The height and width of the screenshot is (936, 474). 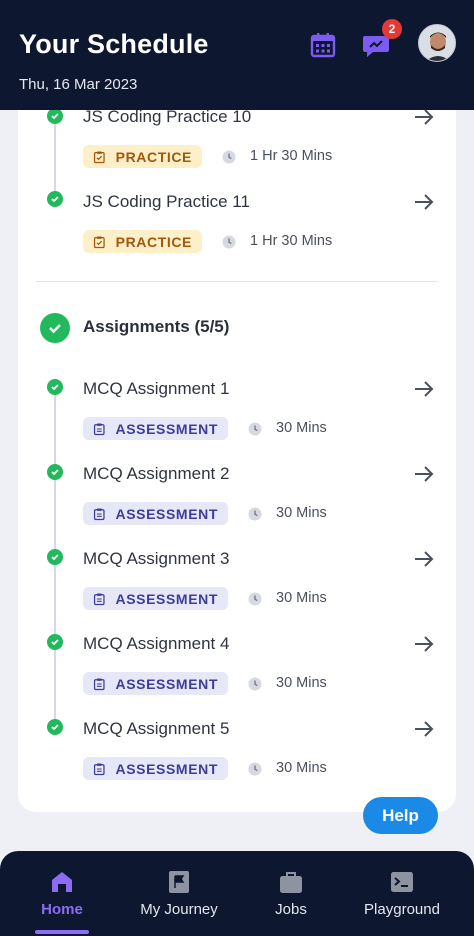 What do you see at coordinates (156, 327) in the screenshot?
I see `section-title: Assignments (5/5)` at bounding box center [156, 327].